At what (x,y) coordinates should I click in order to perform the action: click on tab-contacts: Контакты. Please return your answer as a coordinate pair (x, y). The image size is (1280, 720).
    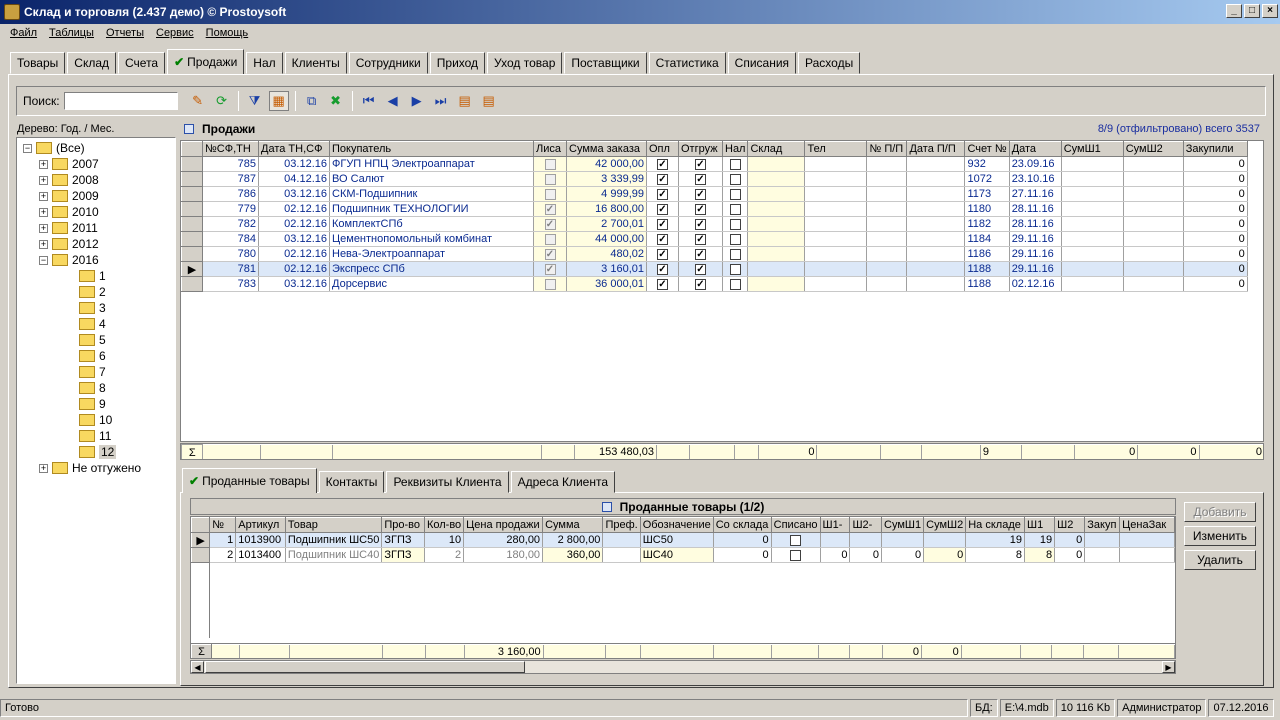
    Looking at the image, I should click on (351, 482).